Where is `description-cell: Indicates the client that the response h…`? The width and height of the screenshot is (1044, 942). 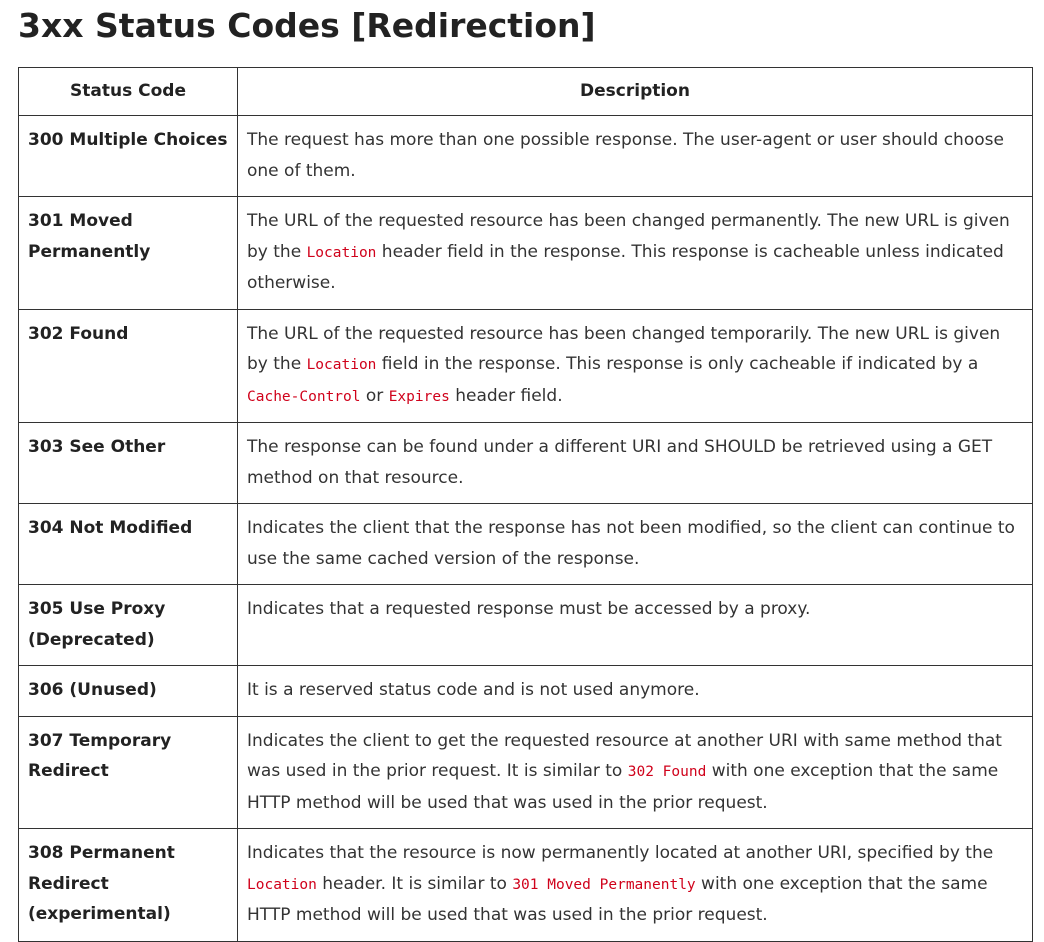 description-cell: Indicates the client that the response h… is located at coordinates (635, 544).